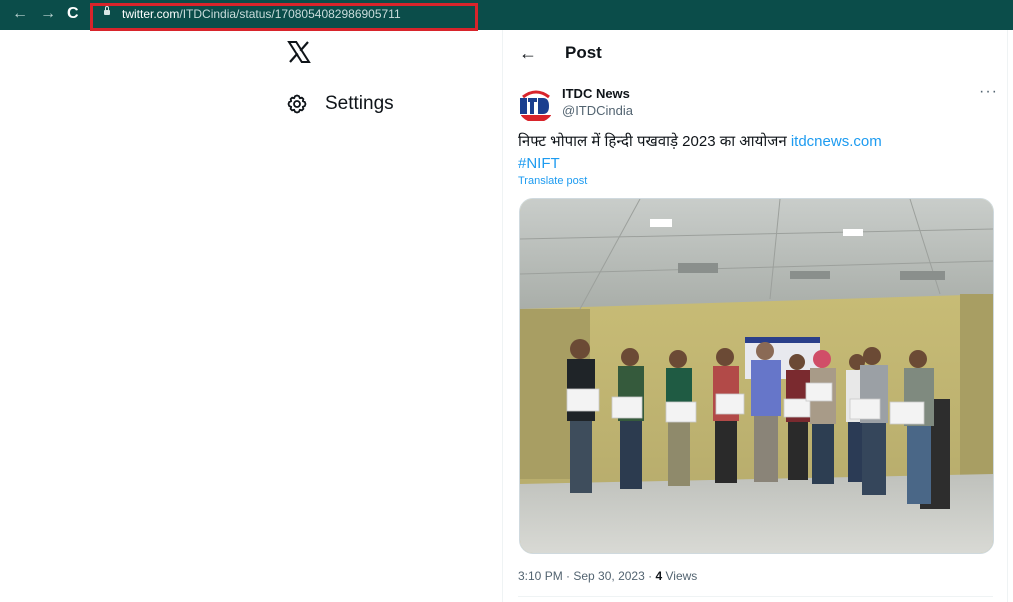 This screenshot has height=602, width=1013. I want to click on author-name: ITDC News, so click(596, 93).